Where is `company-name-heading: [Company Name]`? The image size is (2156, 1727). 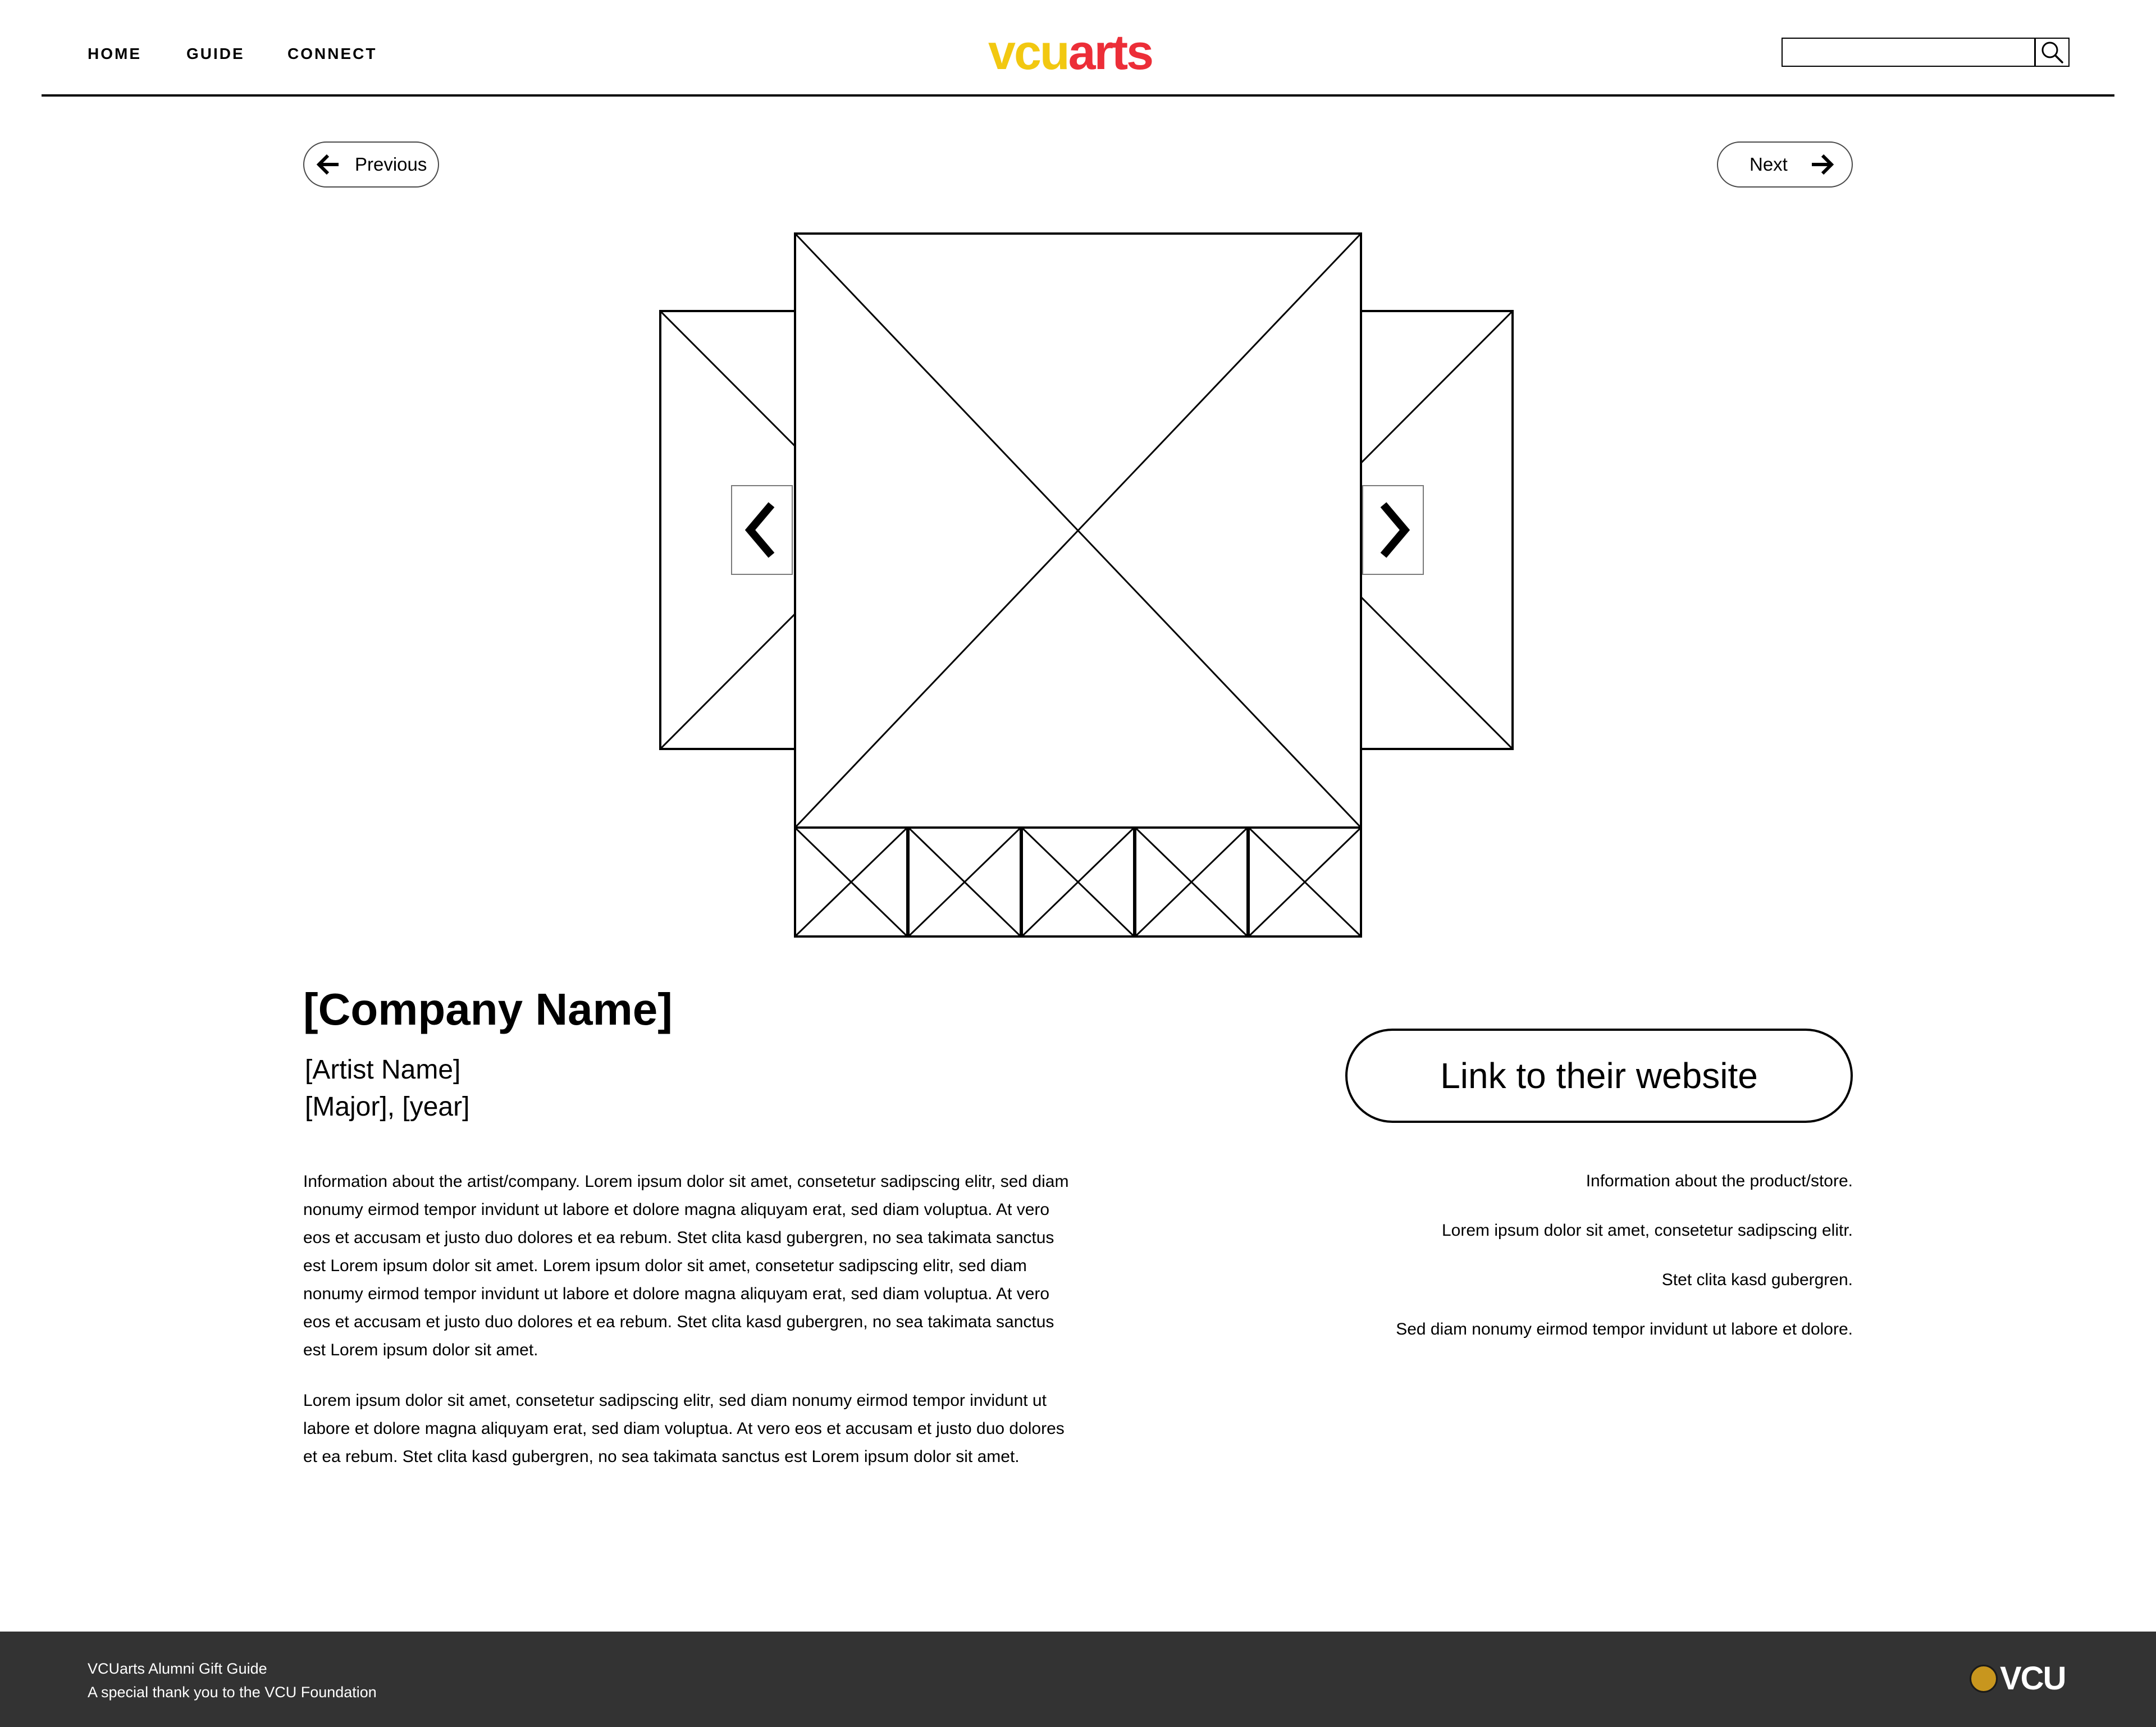 company-name-heading: [Company Name] is located at coordinates (488, 1009).